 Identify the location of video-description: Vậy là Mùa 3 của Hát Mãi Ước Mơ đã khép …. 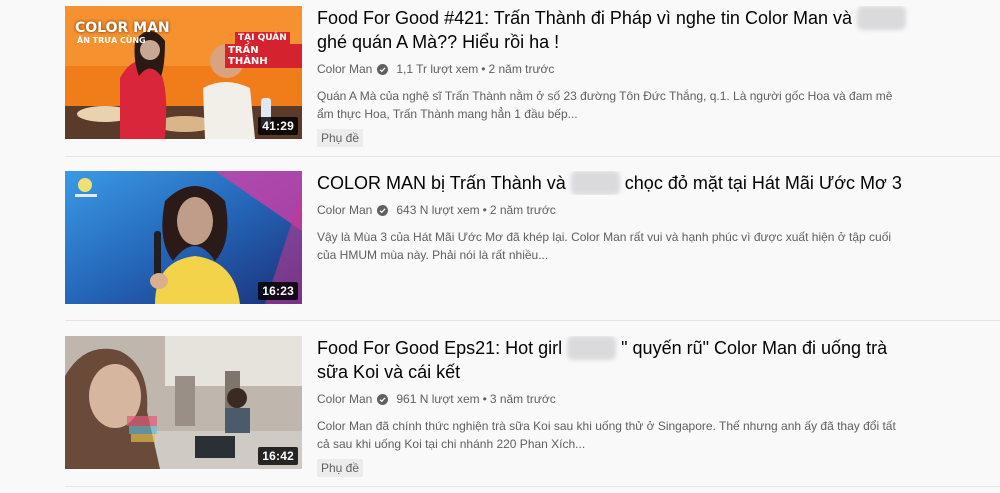
(604, 246).